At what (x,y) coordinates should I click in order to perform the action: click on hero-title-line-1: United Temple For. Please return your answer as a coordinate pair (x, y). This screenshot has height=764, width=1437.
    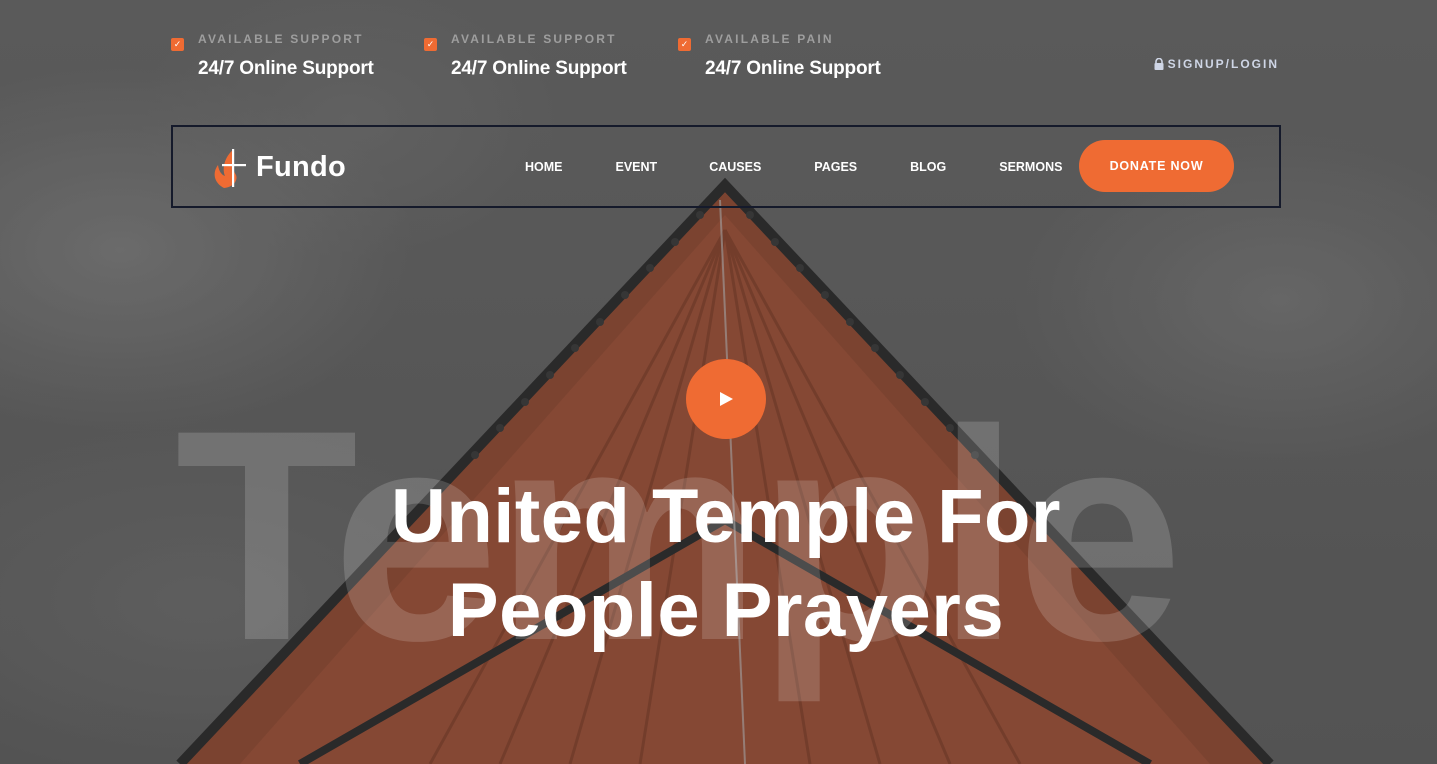
    Looking at the image, I should click on (725, 516).